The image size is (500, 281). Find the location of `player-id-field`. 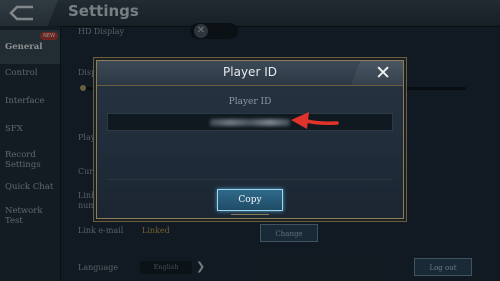

player-id-field is located at coordinates (250, 122).